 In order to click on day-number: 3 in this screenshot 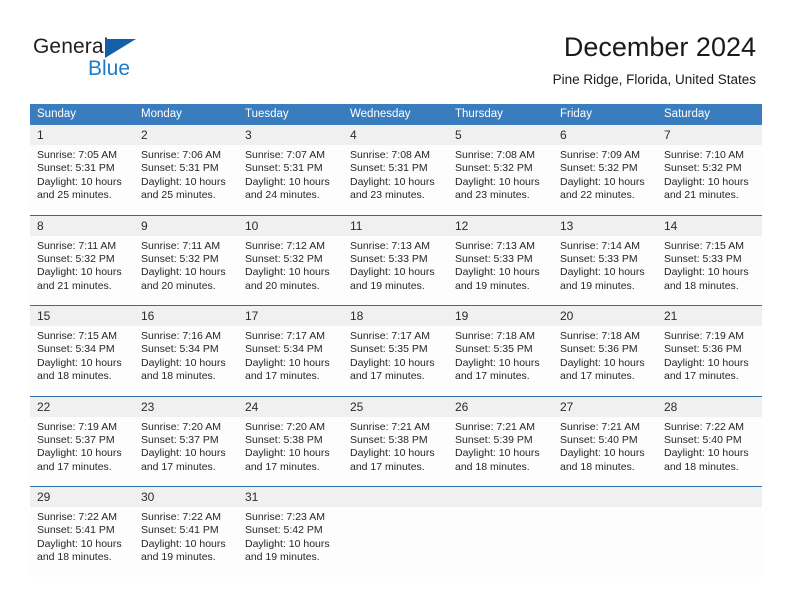, I will do `click(290, 135)`.